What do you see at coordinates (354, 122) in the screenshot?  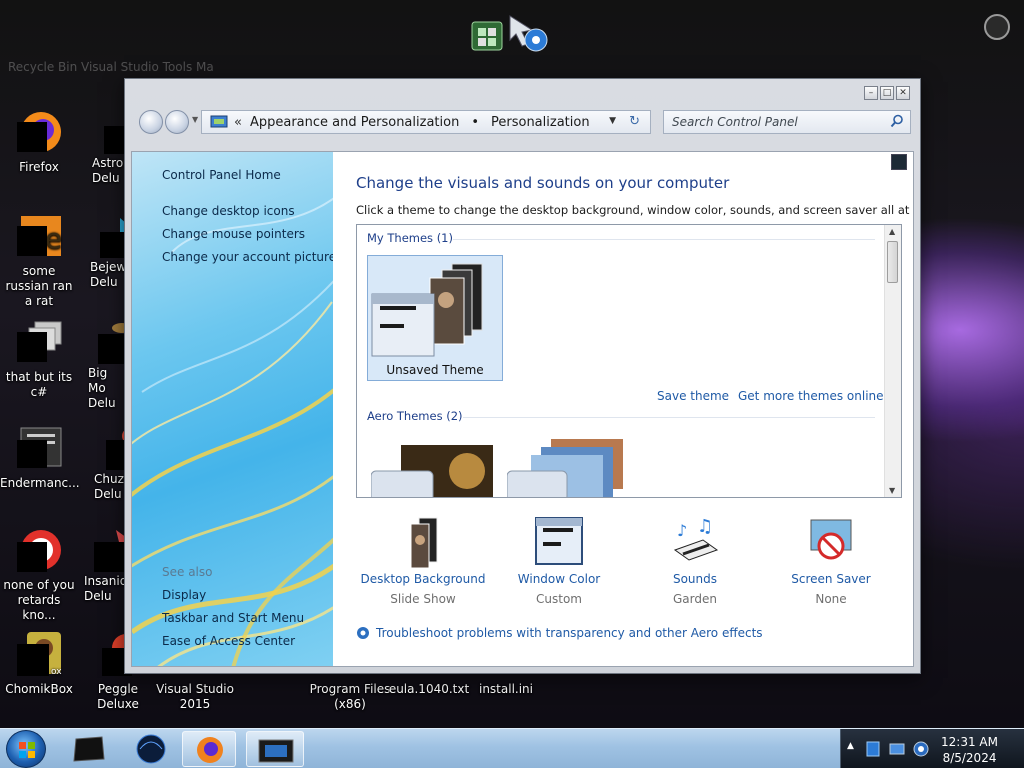 I see `breadcrumb-appearance-and-personalization: Appearance and Personalization` at bounding box center [354, 122].